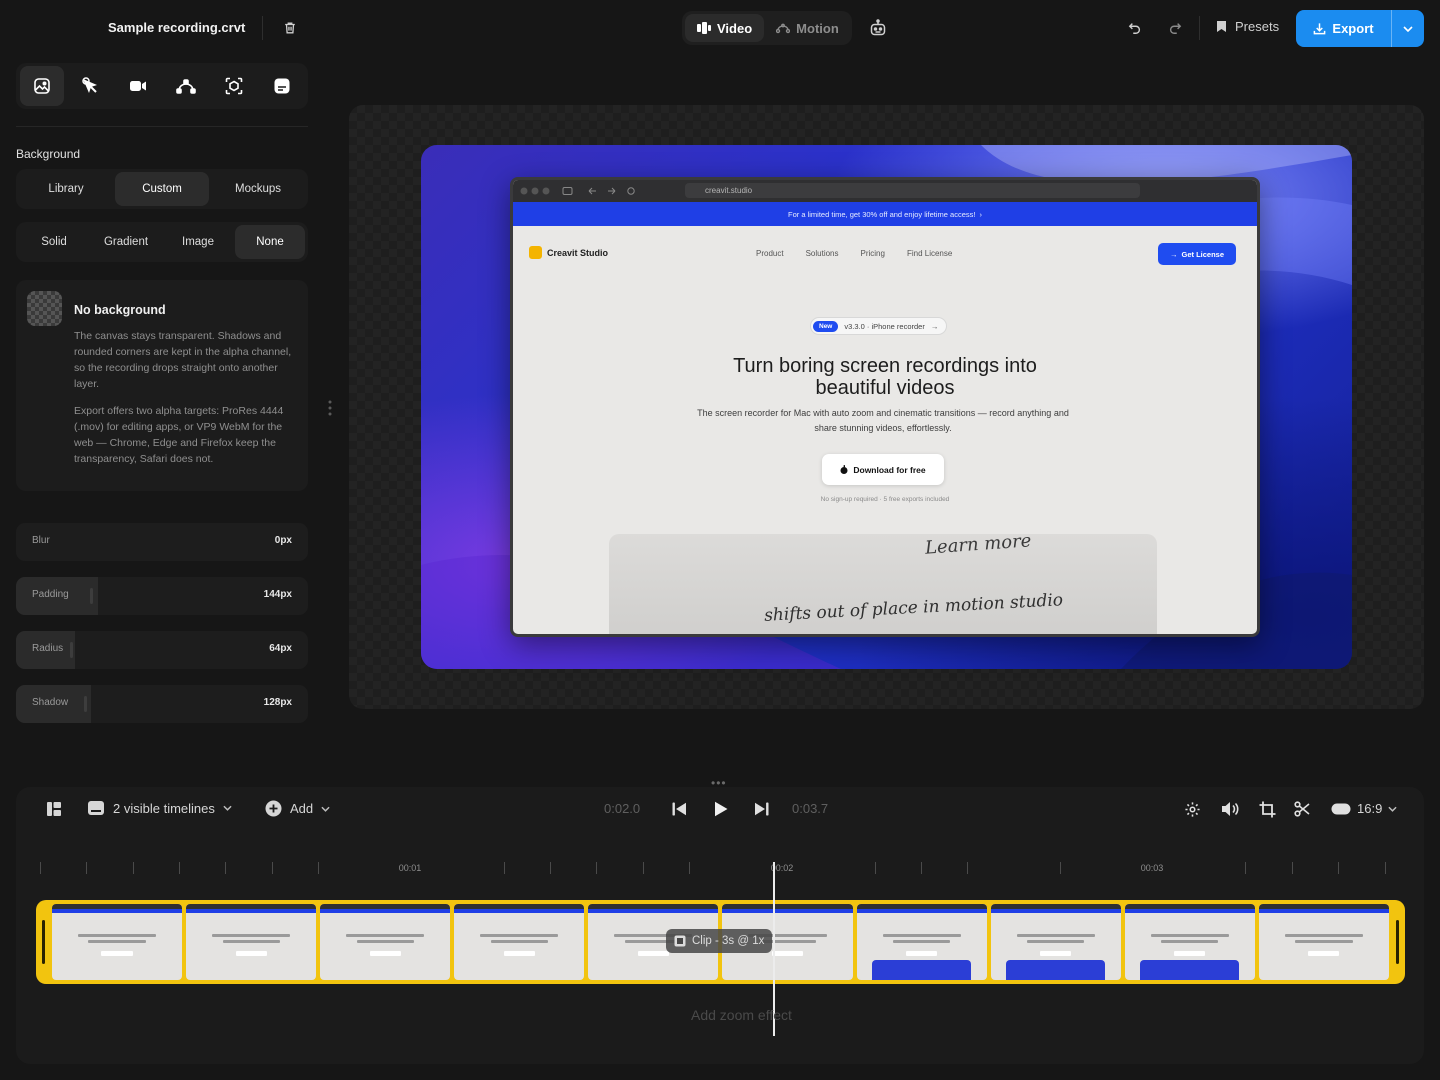 Image resolution: width=1440 pixels, height=1080 pixels. Describe the element at coordinates (162, 126) in the screenshot. I see `sidebar-divider` at that location.